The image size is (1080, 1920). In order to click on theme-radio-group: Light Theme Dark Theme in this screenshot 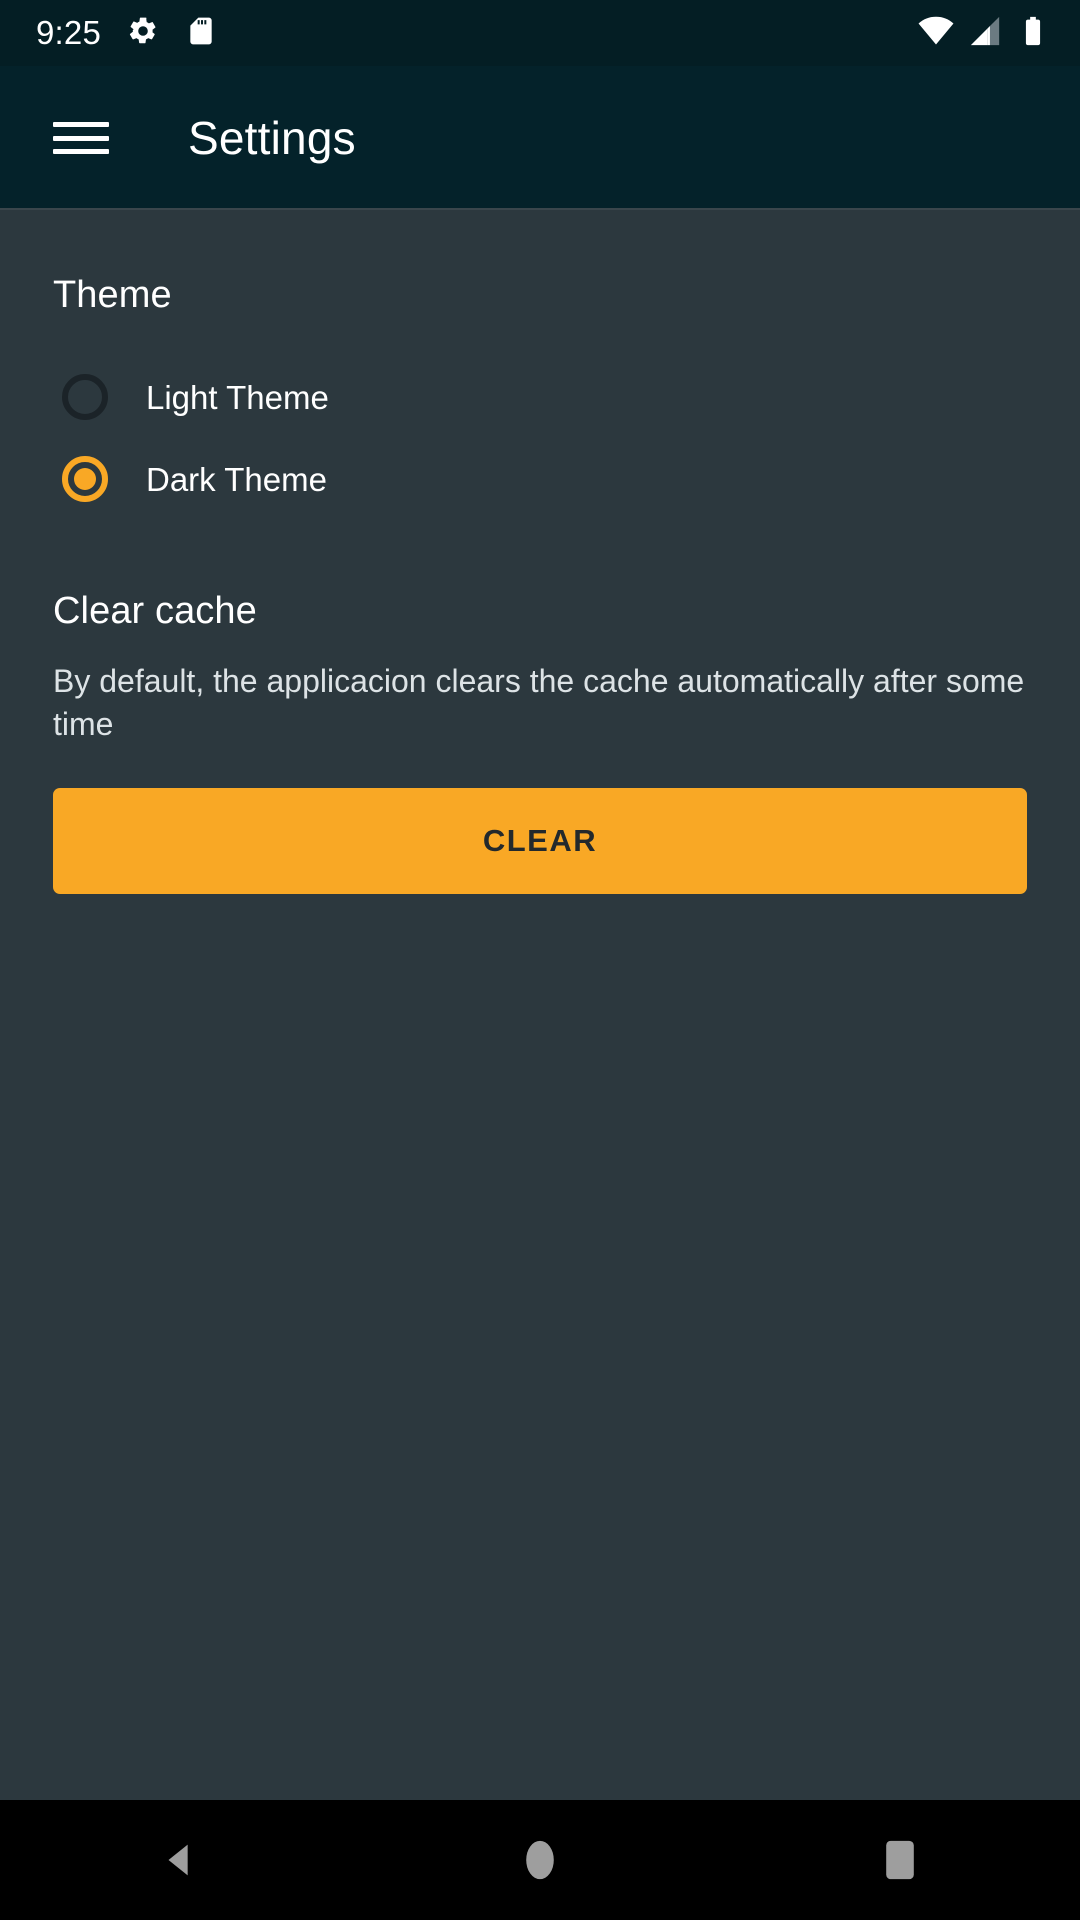, I will do `click(540, 438)`.